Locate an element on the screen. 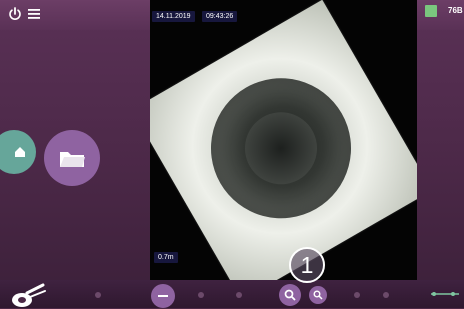  time-label: 09:43:26 is located at coordinates (220, 16).